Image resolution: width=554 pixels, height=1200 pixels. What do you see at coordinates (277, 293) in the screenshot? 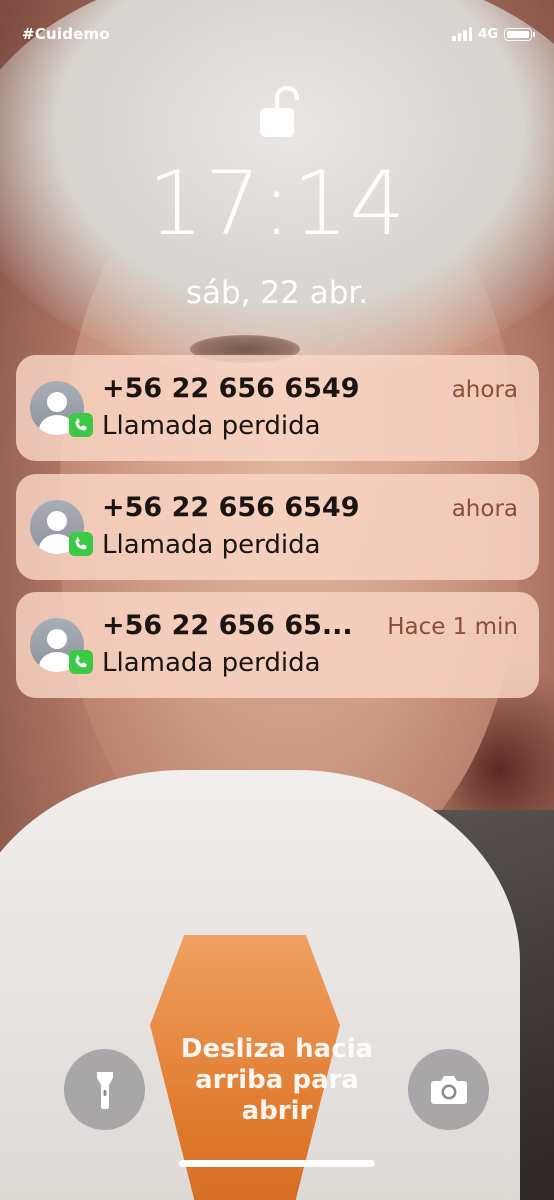
I see `clock-date: sáb, 22 abr.` at bounding box center [277, 293].